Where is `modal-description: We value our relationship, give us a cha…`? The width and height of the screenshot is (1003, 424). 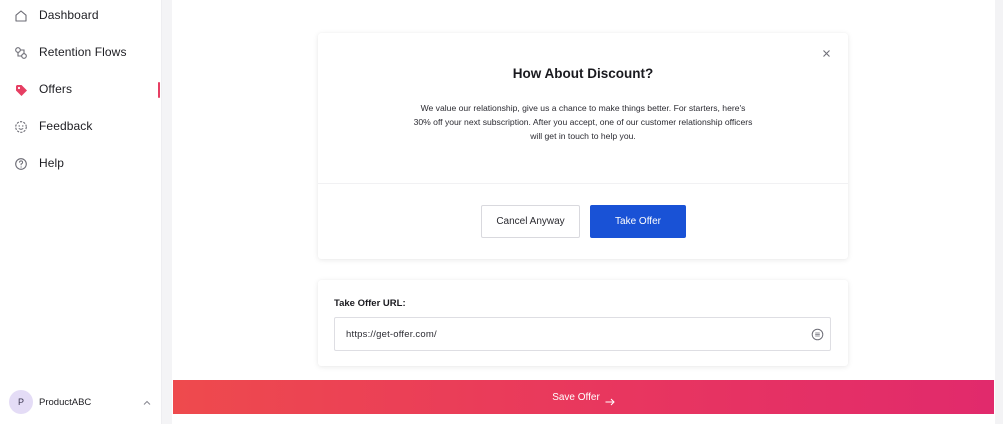
modal-description: We value our relationship, give us a cha… is located at coordinates (583, 122).